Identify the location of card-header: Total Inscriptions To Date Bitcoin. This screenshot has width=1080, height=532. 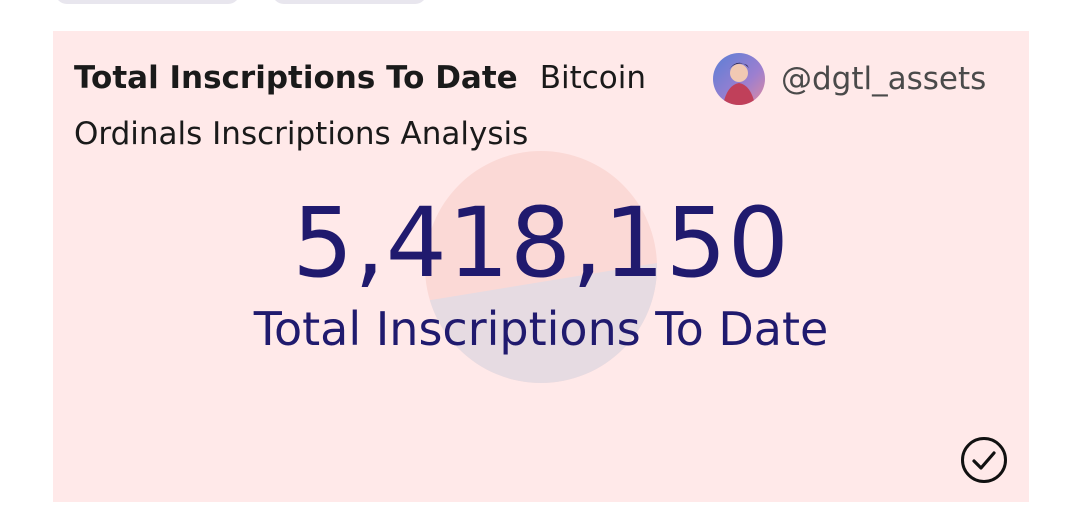
(360, 78).